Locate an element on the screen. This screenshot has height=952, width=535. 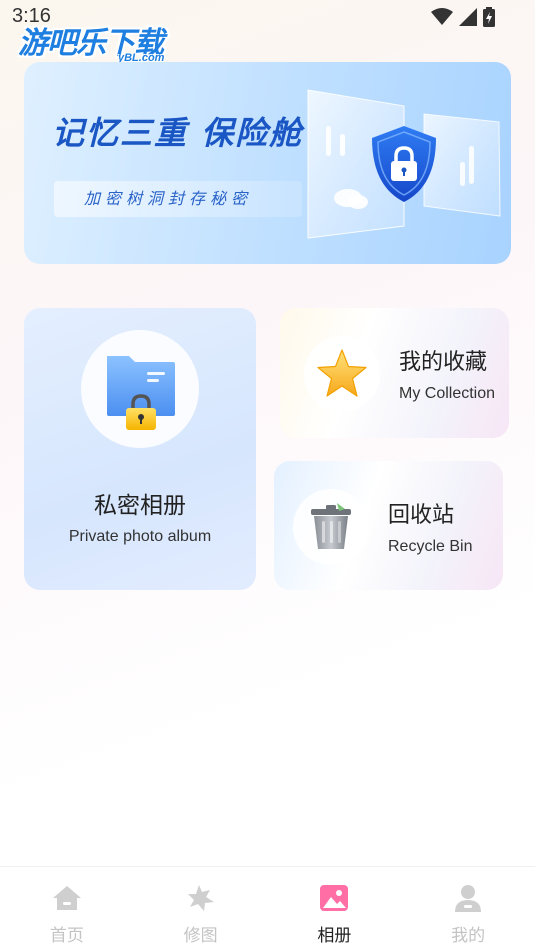
my-collection-label: 我的收藏 is located at coordinates (443, 362).